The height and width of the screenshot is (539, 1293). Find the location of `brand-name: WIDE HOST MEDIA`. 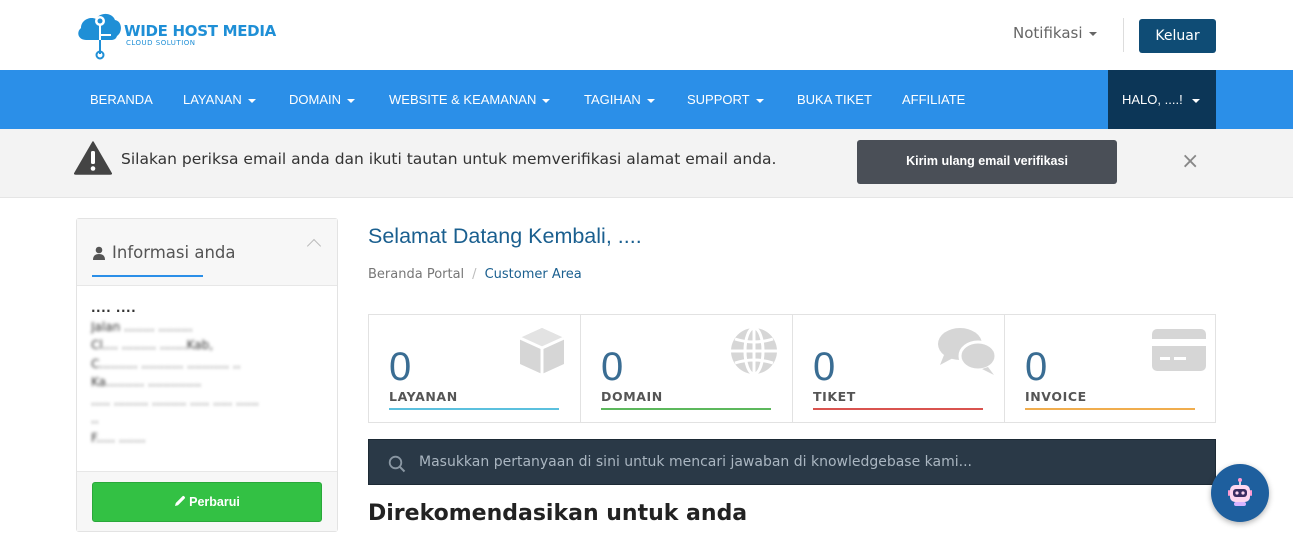

brand-name: WIDE HOST MEDIA is located at coordinates (200, 31).